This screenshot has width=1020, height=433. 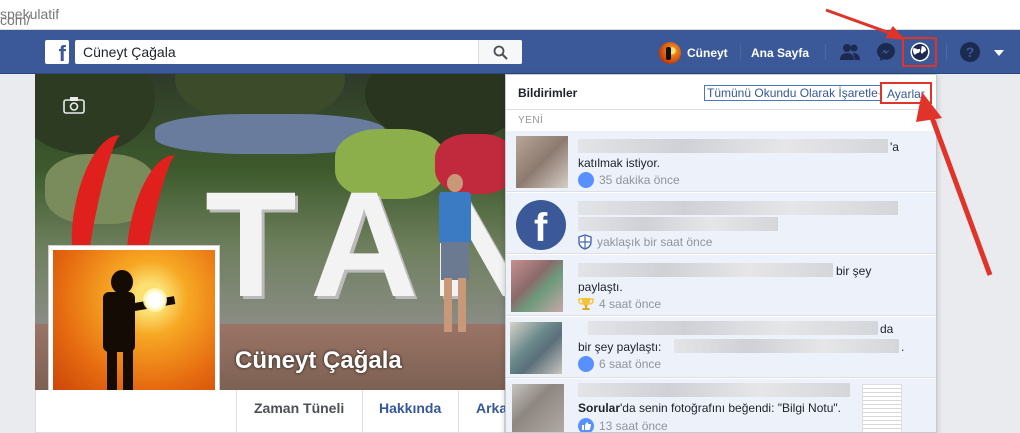 I want to click on annotation-arrows, so click(x=909, y=142).